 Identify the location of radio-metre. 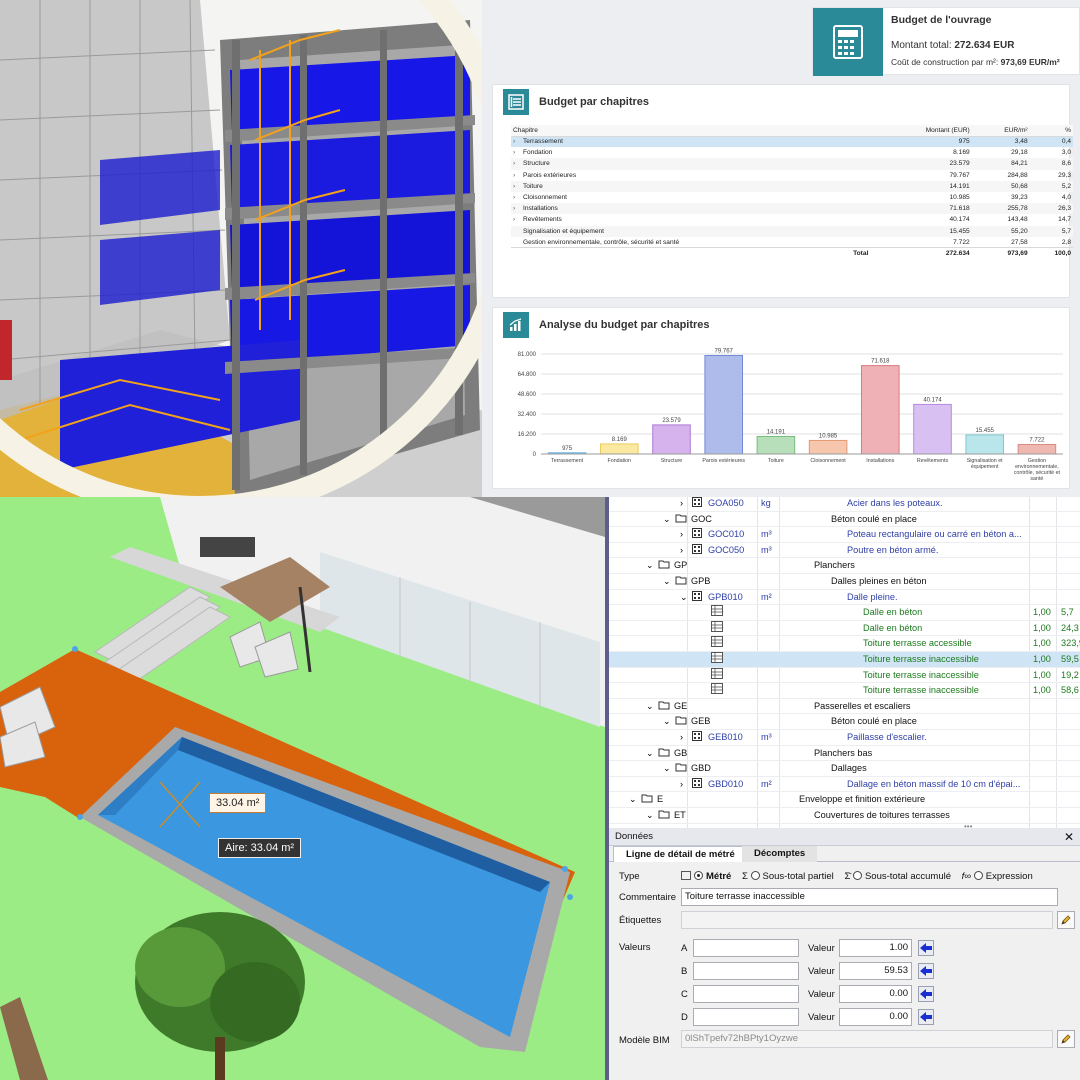
(698, 875).